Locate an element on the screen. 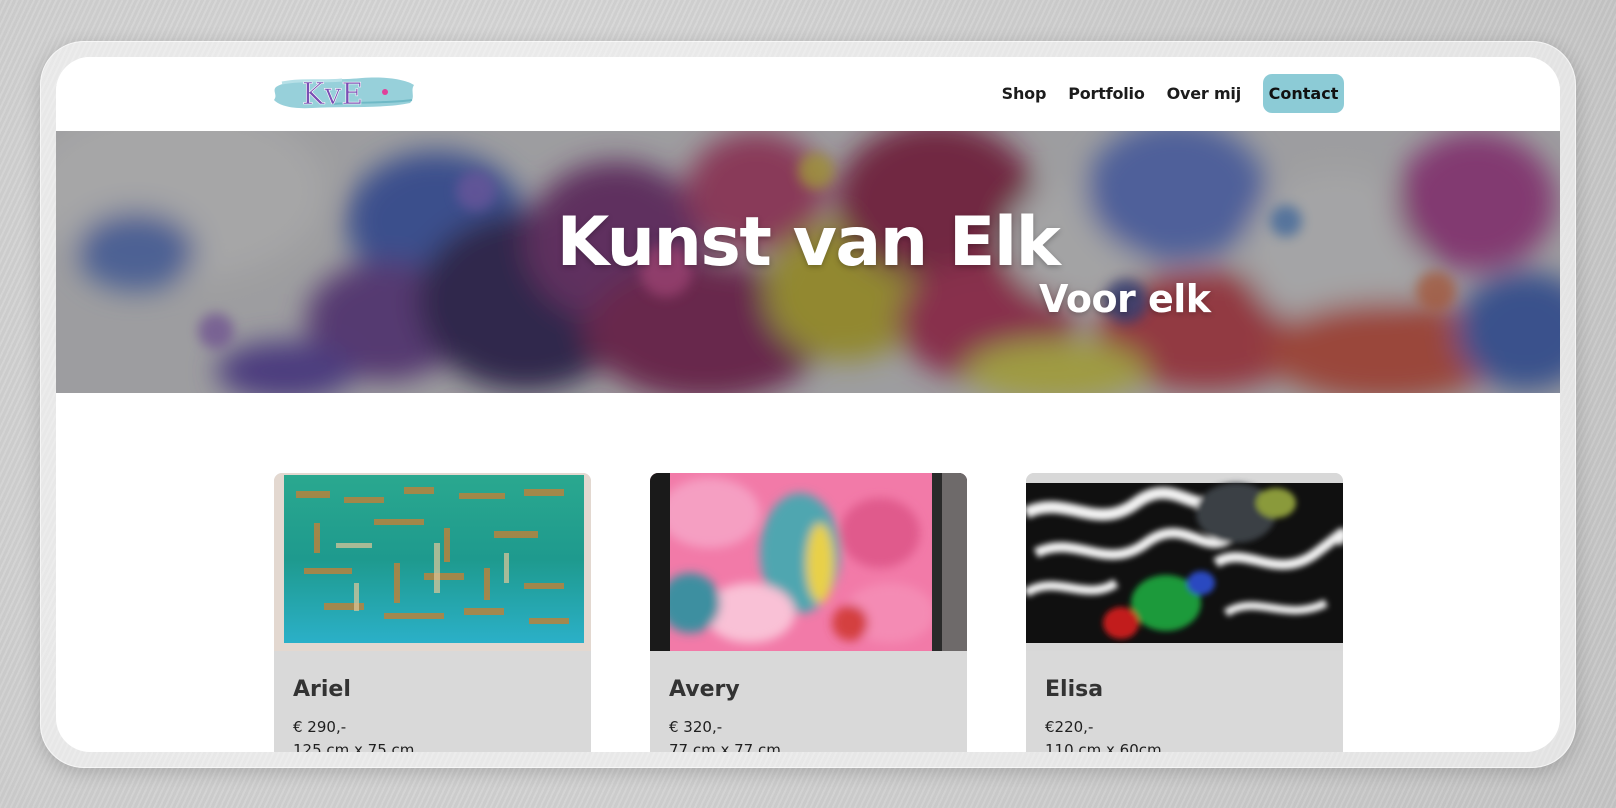 The image size is (1616, 808). product-size: 77 cm x 77 cm is located at coordinates (725, 746).